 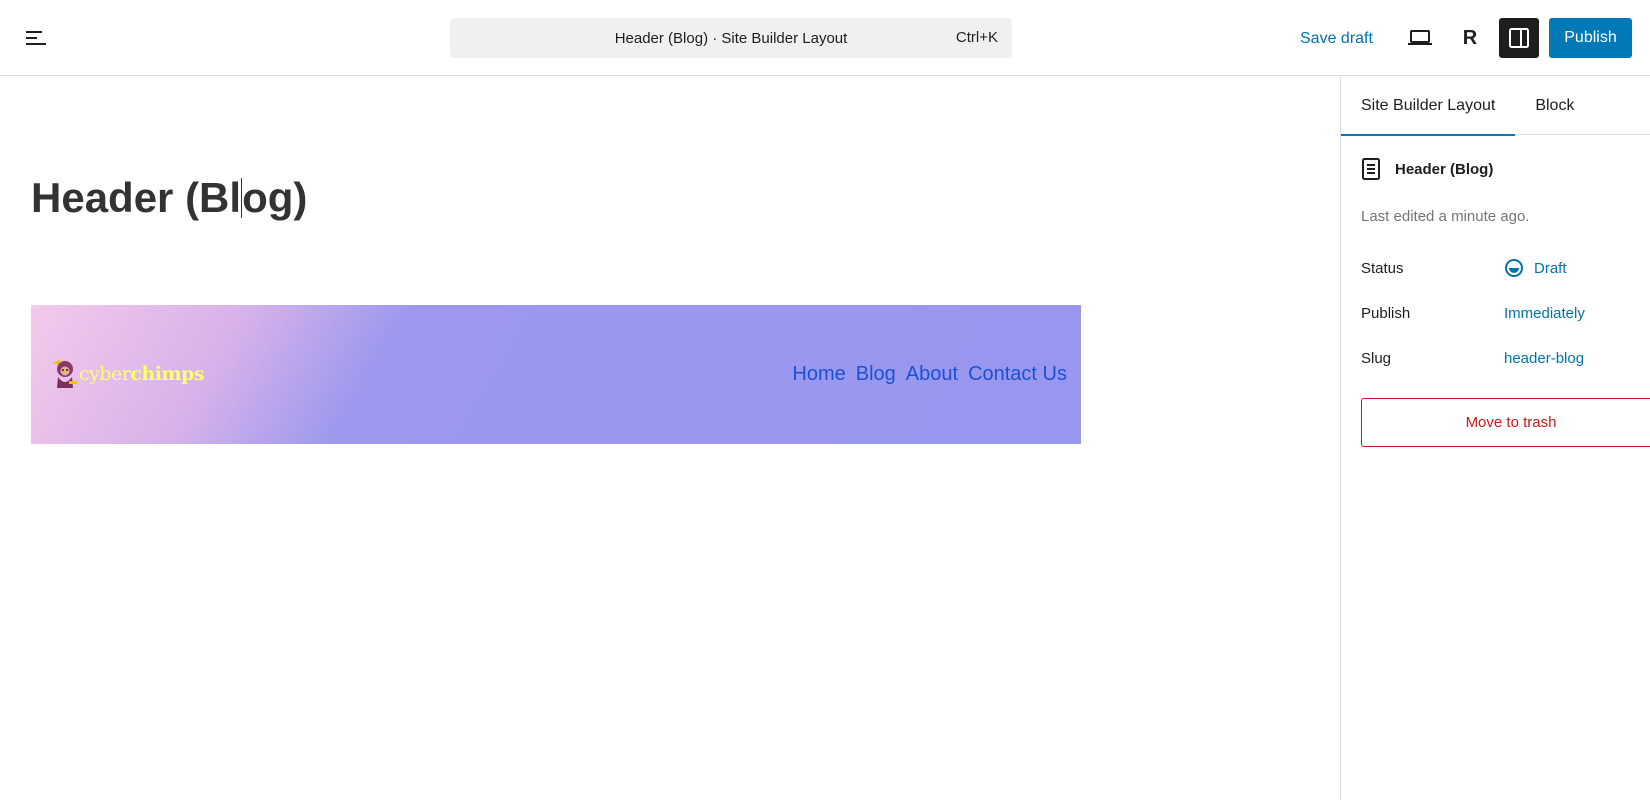 I want to click on laptop-icon, so click(x=1420, y=37).